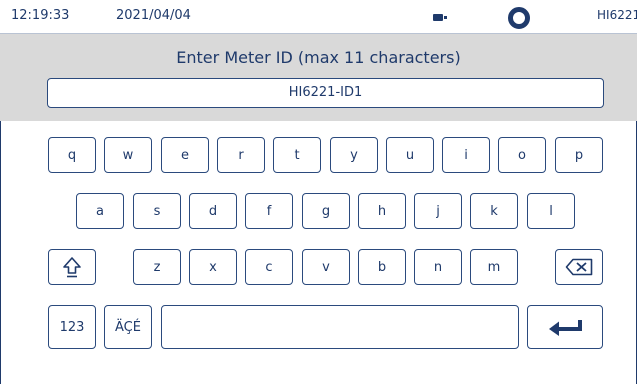  What do you see at coordinates (522, 155) in the screenshot?
I see `key-o: o` at bounding box center [522, 155].